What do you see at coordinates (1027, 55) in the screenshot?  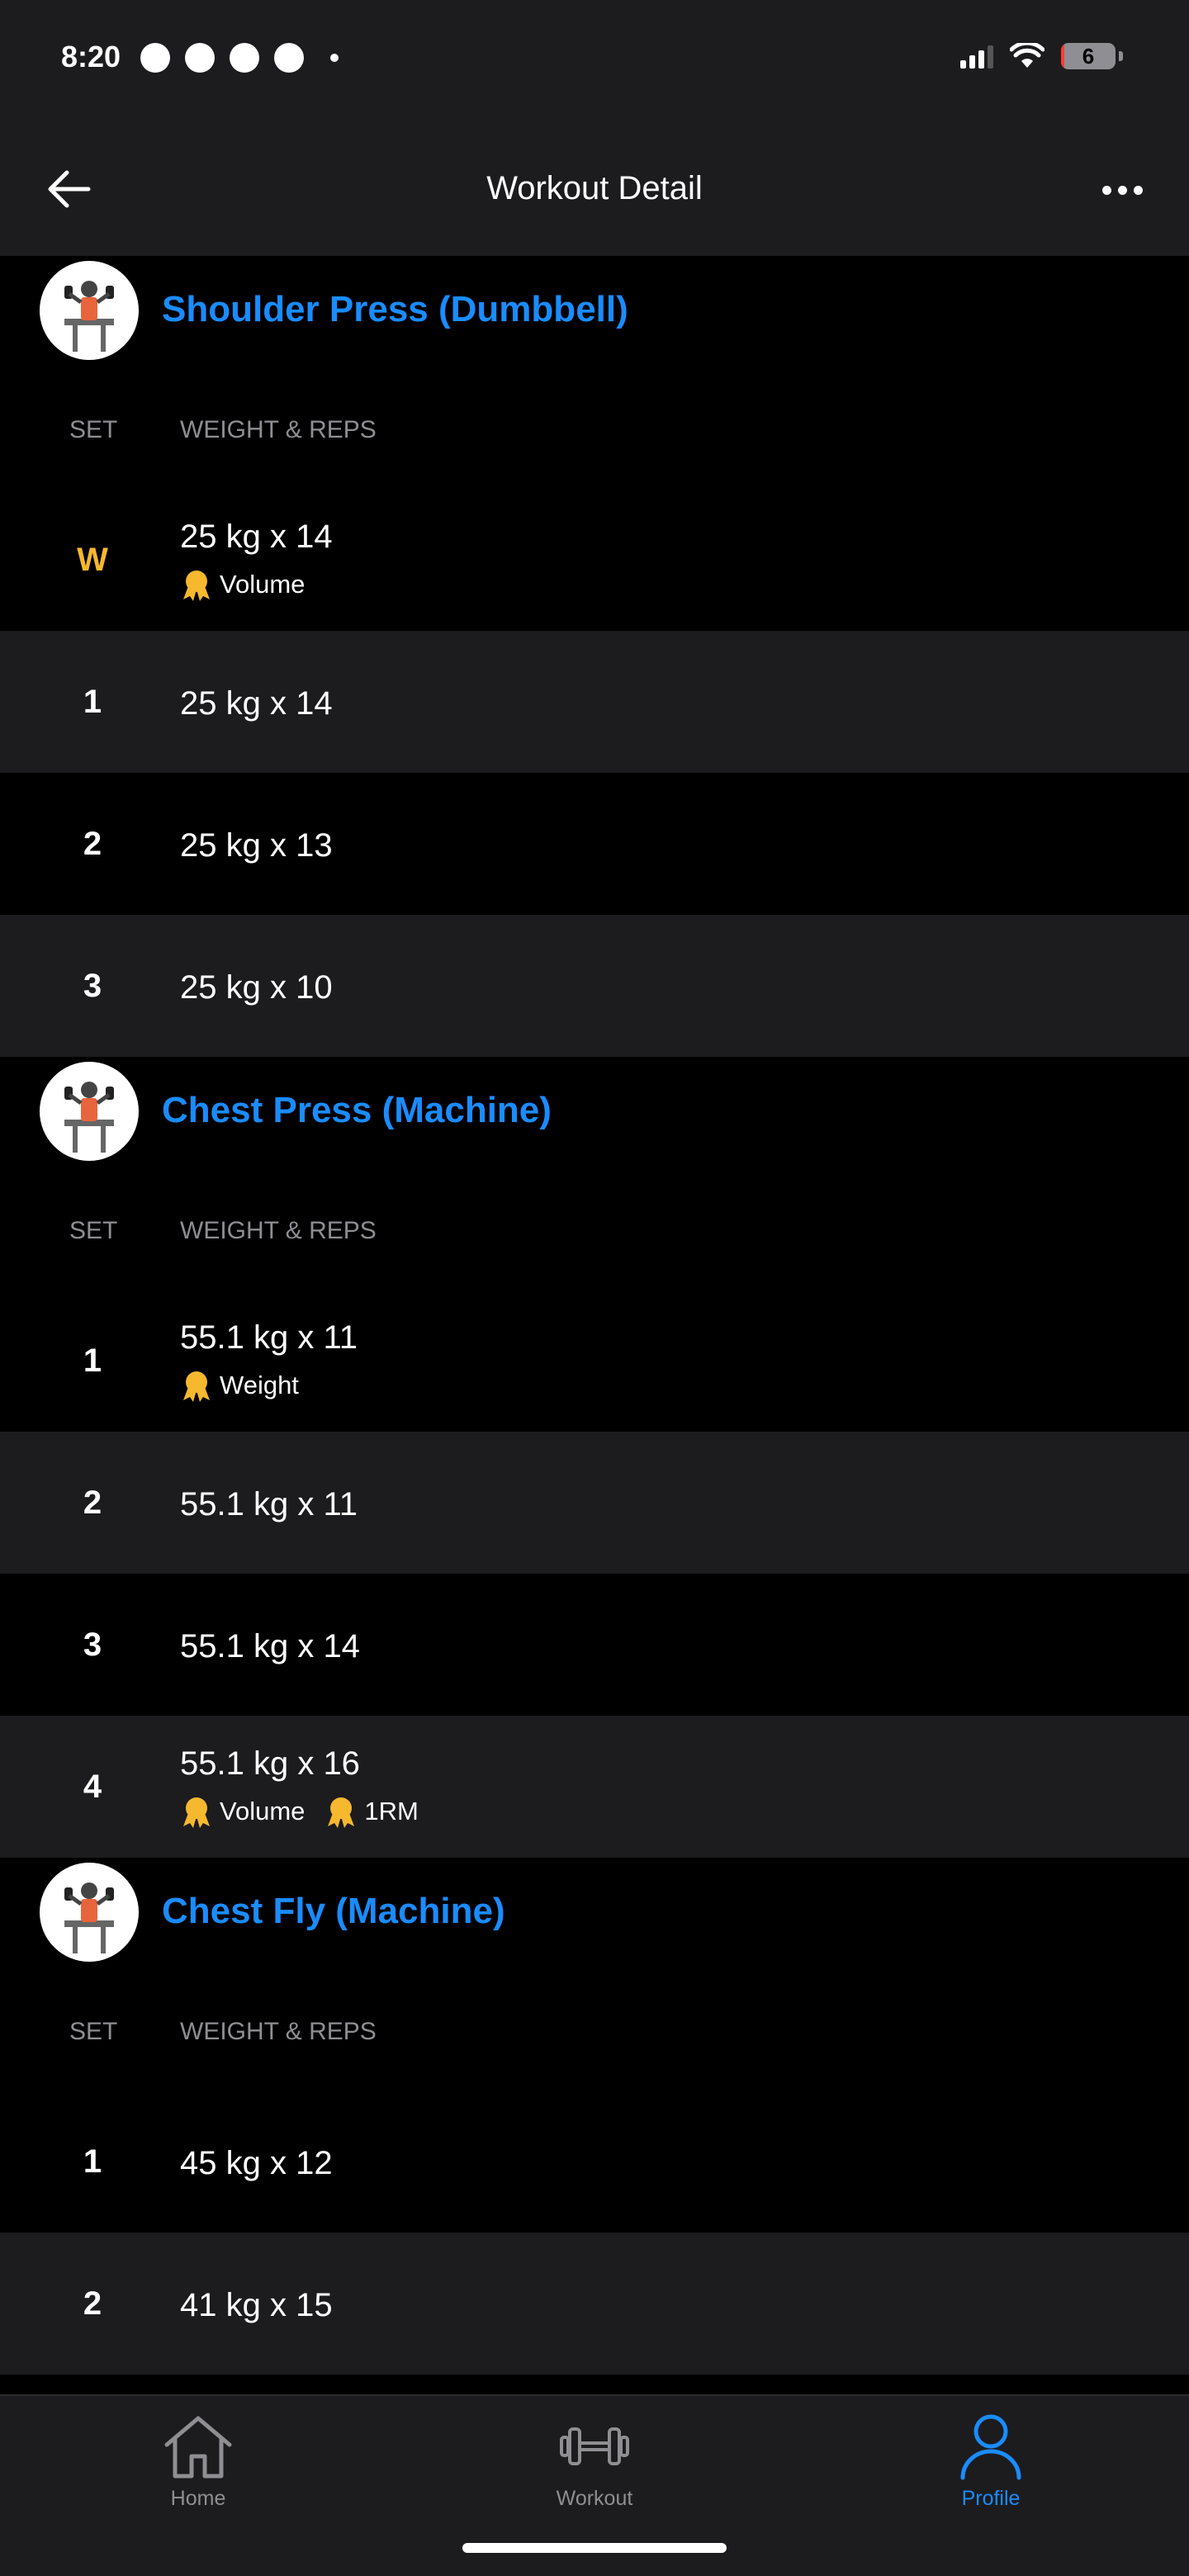 I see `wifi-icon` at bounding box center [1027, 55].